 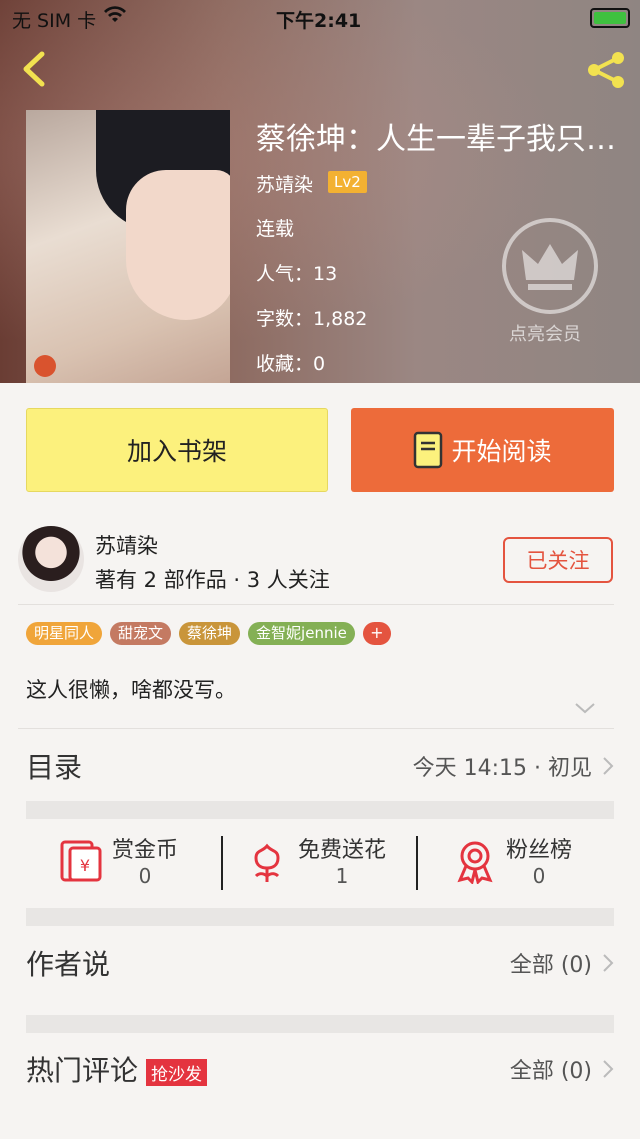 What do you see at coordinates (501, 451) in the screenshot?
I see `start-reading-label: 开始阅读` at bounding box center [501, 451].